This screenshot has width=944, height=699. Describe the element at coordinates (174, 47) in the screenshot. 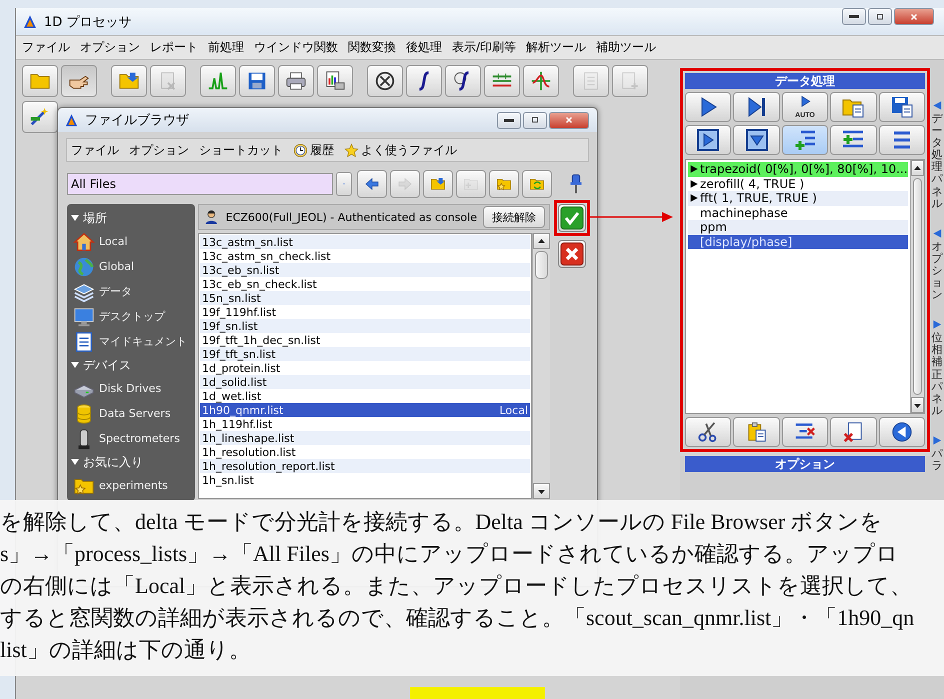

I see `menu-item: レポート` at that location.